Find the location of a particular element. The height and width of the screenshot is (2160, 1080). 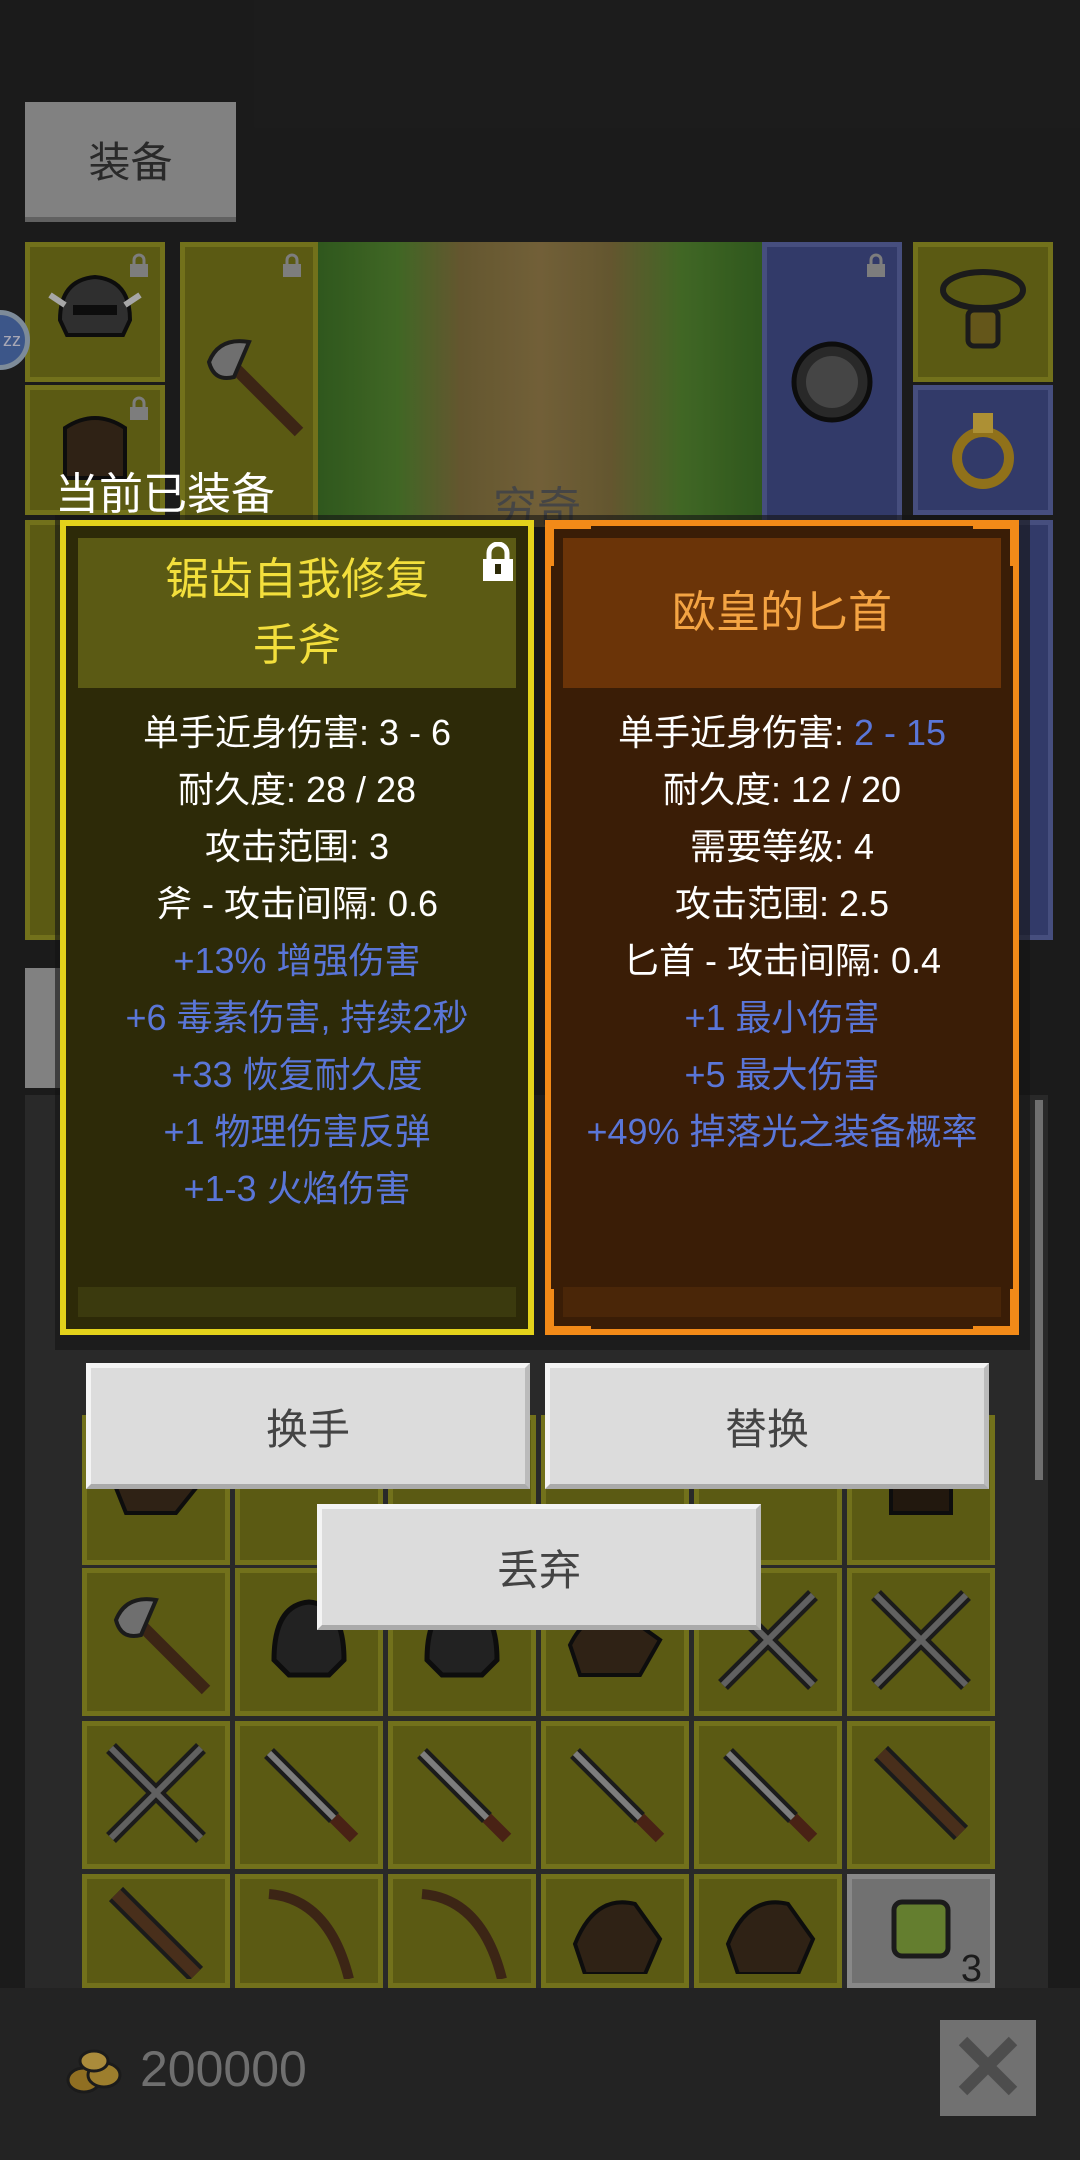

new-item-name: 欧皇的匕首 is located at coordinates (782, 612).